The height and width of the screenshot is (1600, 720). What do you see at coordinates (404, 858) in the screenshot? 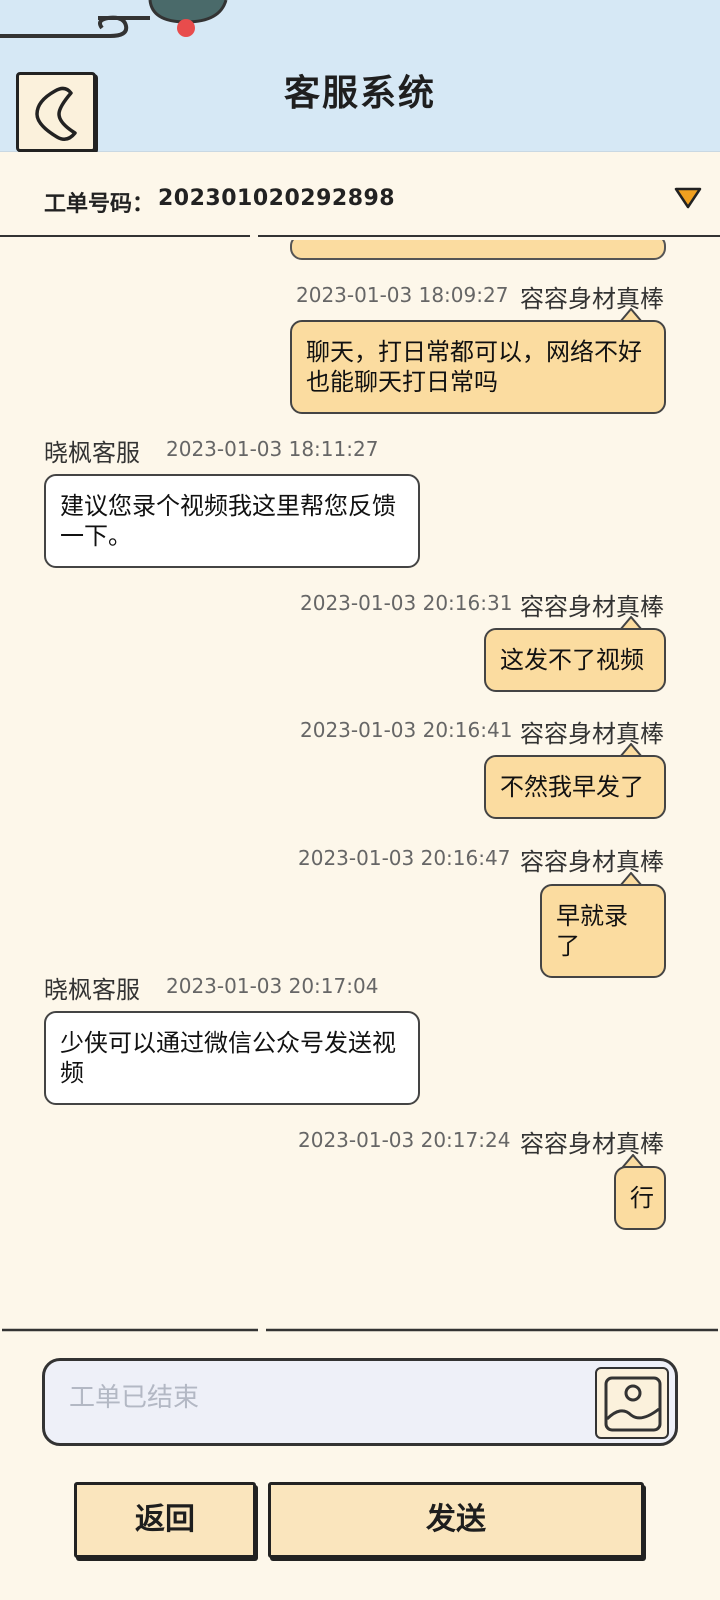
I see `message-timestamp: 2023-01-03 20:16:47` at bounding box center [404, 858].